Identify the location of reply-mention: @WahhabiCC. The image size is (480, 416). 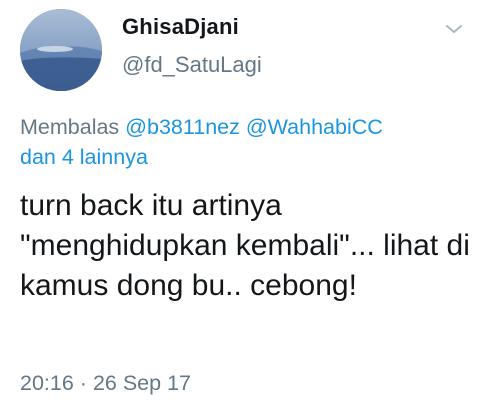
(314, 127).